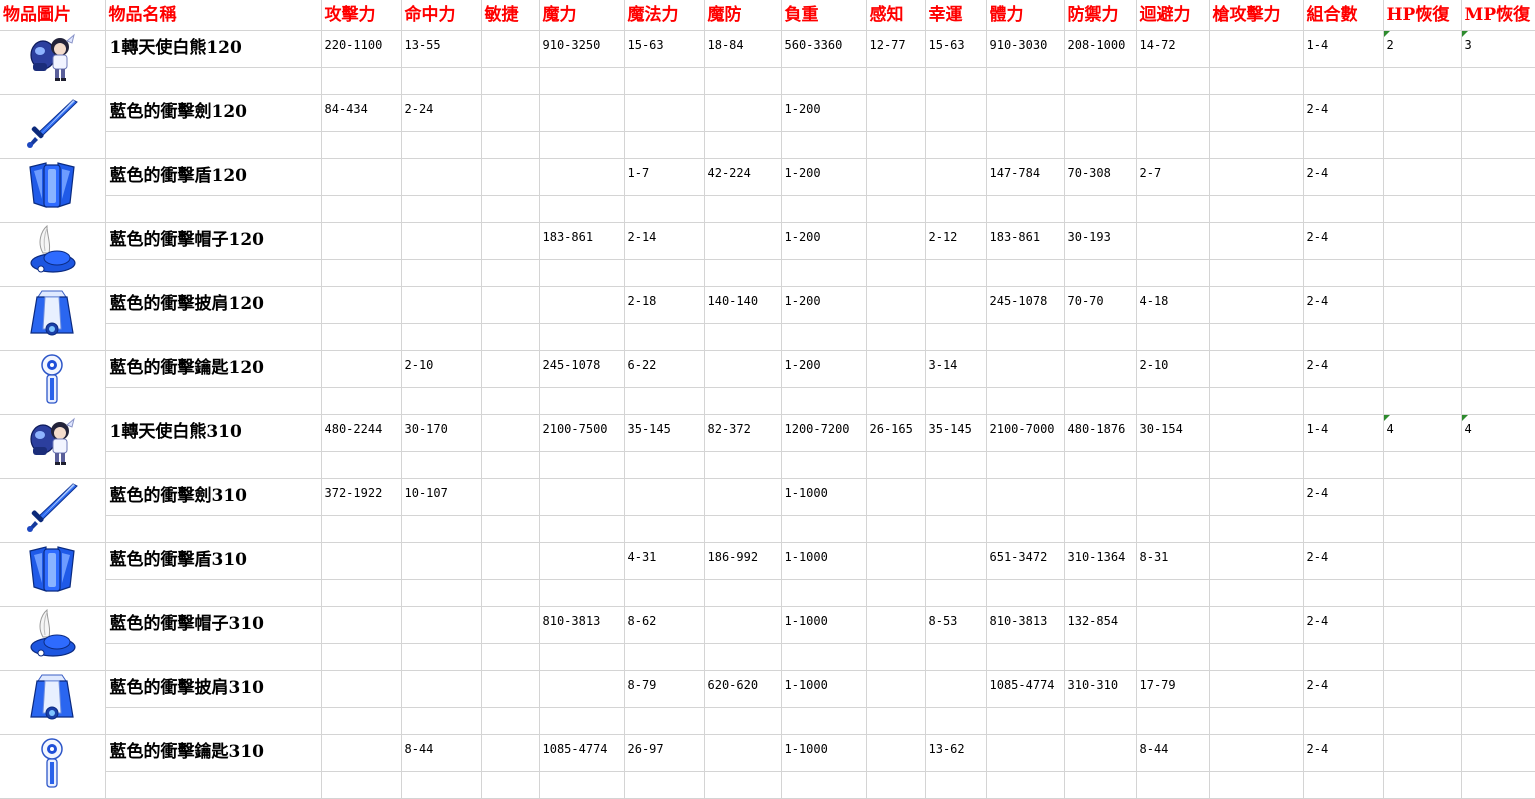  I want to click on cell-defense: 480-1876, so click(1100, 433).